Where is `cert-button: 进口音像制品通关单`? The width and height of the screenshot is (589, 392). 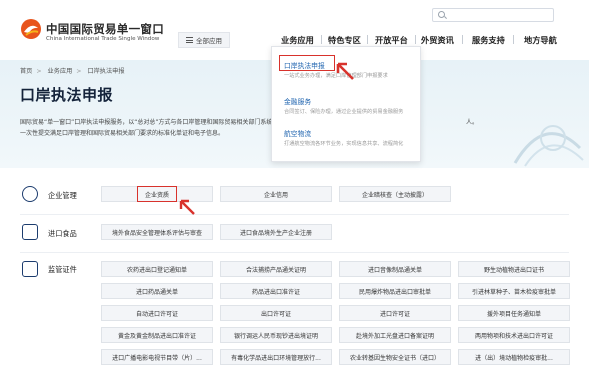
cert-button: 进口音像制品通关单 is located at coordinates (395, 269).